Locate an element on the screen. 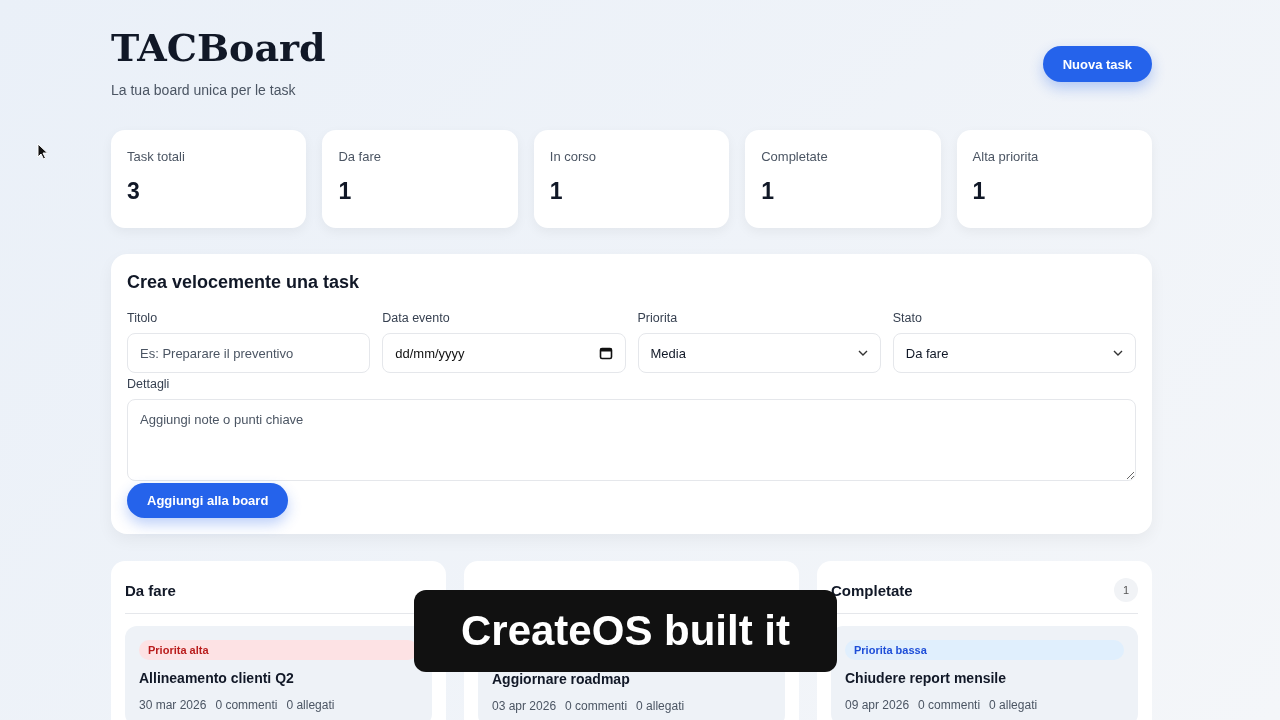 The image size is (1280, 720). add-button: Aggiungi alla board is located at coordinates (208, 500).